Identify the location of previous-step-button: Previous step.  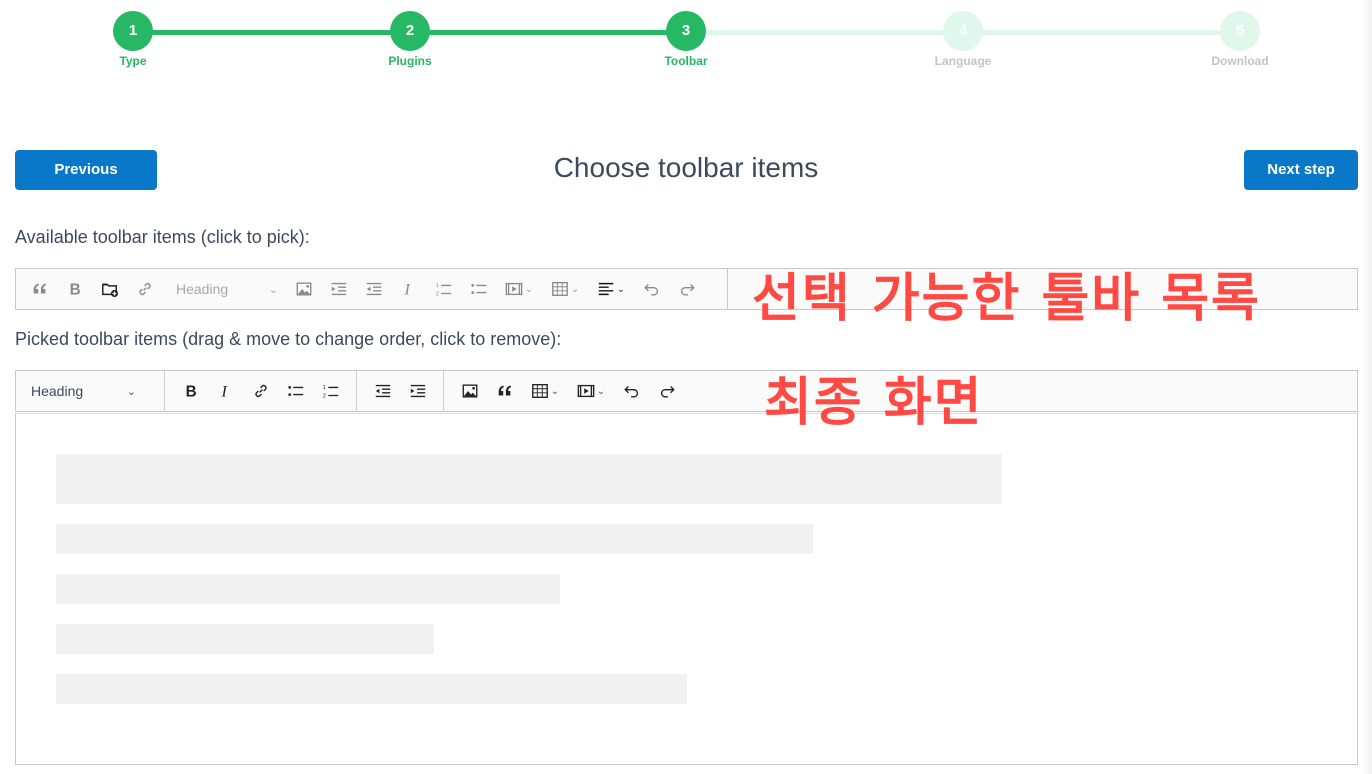
(86, 184).